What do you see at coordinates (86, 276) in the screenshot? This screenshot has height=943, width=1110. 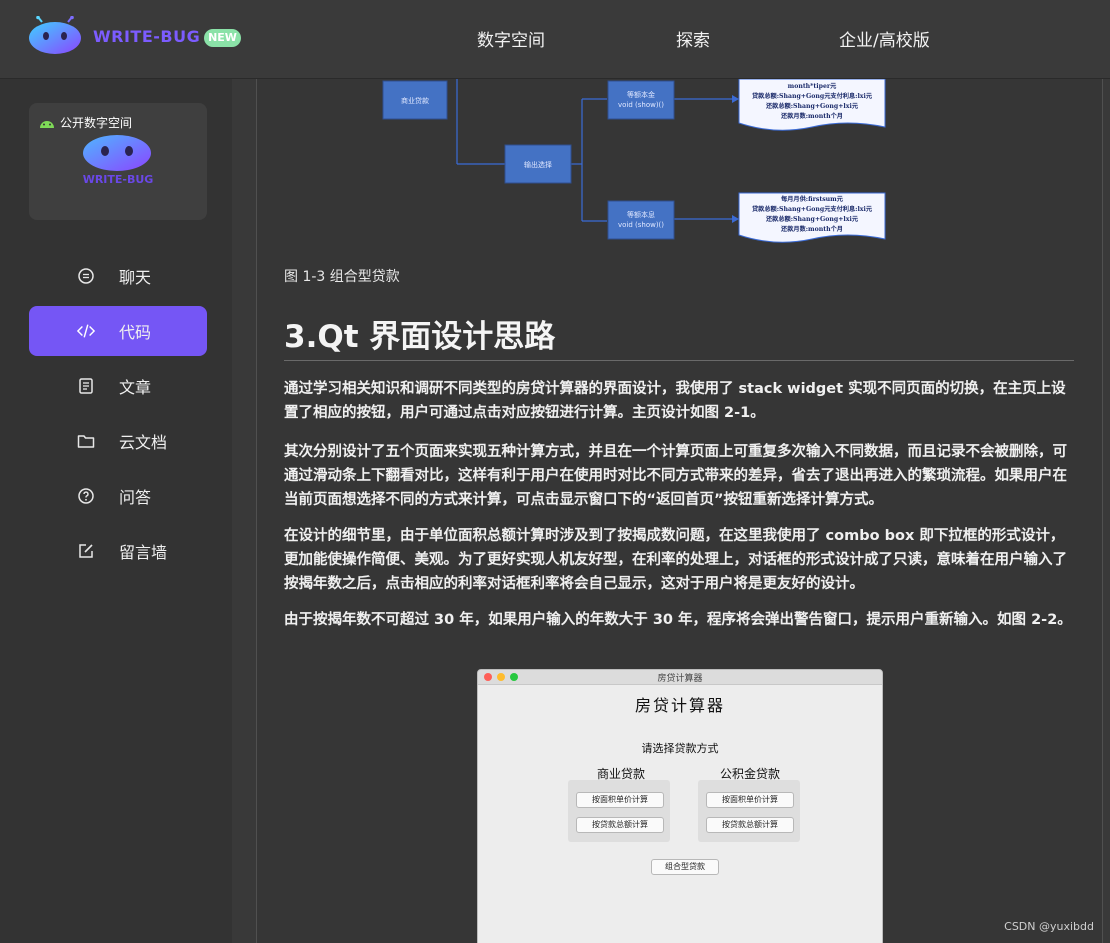 I see `chat-icon` at bounding box center [86, 276].